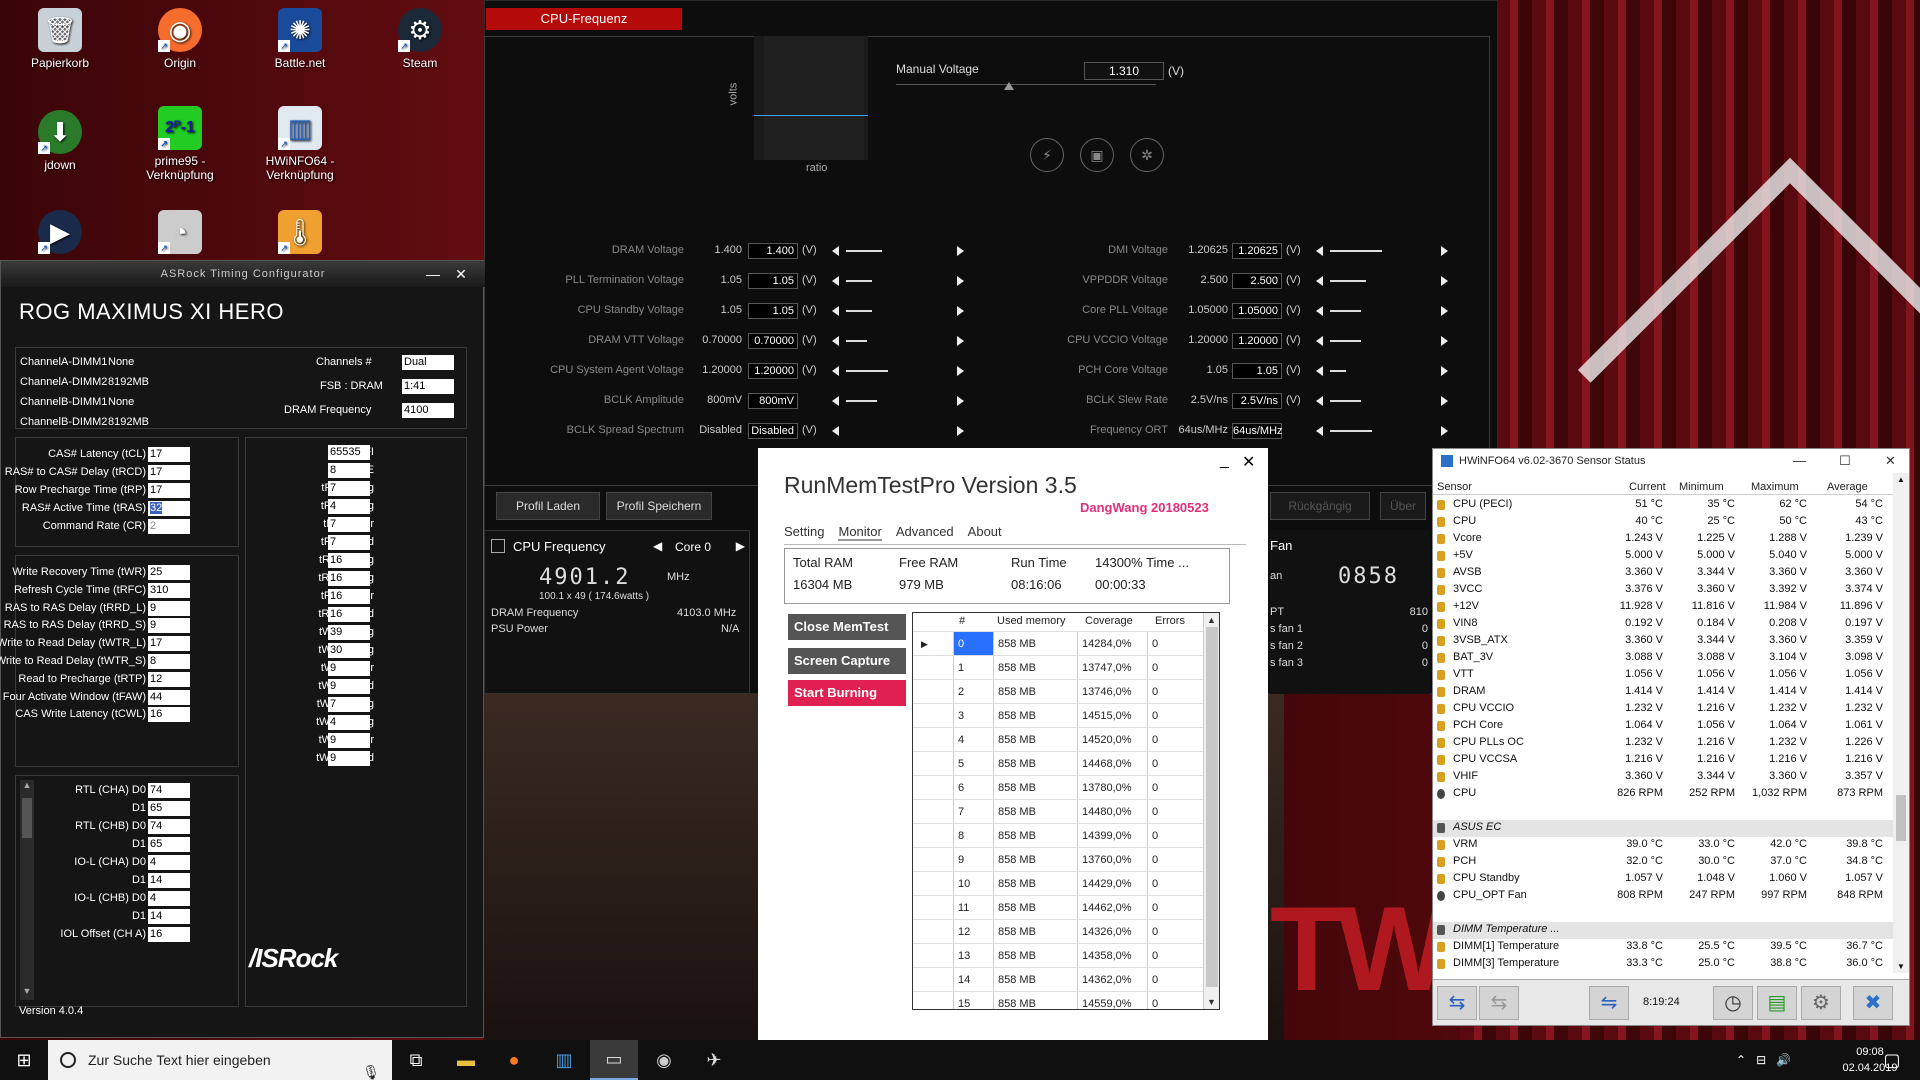  What do you see at coordinates (416, 1060) in the screenshot?
I see `task-view-button: ⧉` at bounding box center [416, 1060].